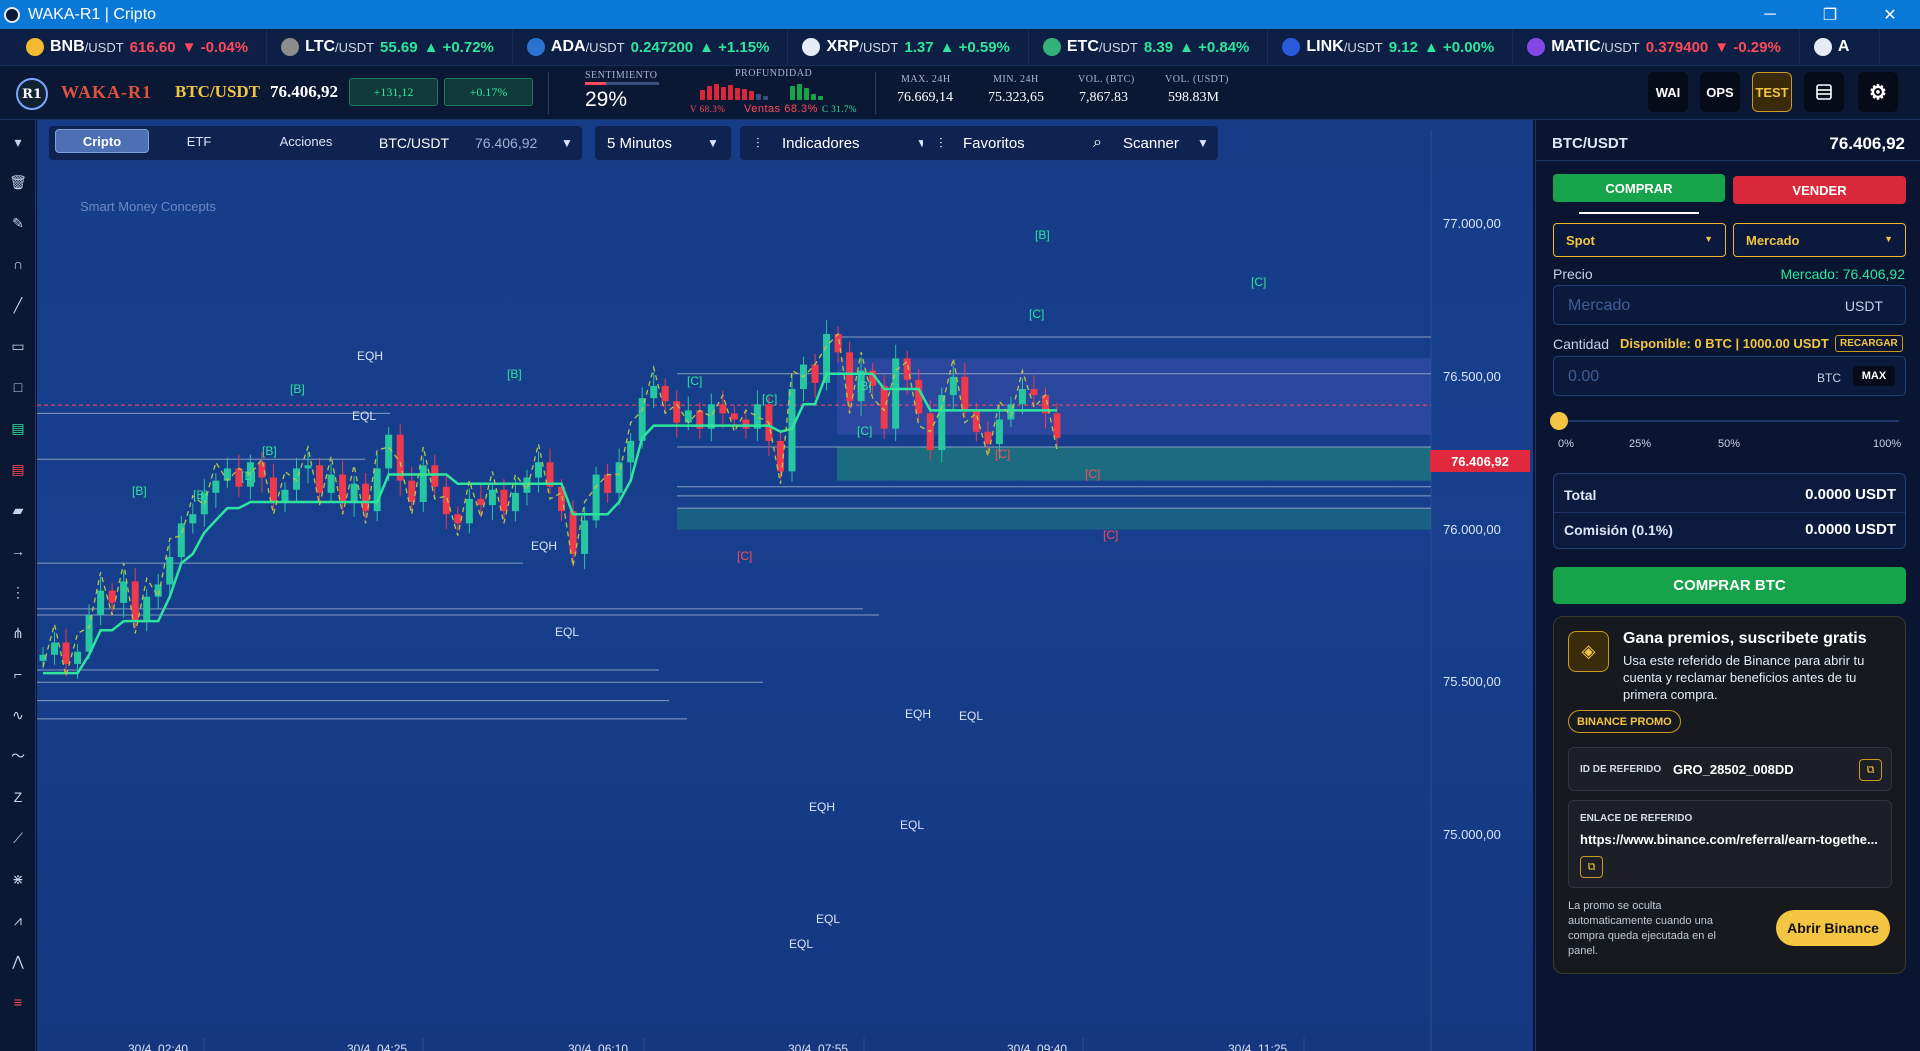 This screenshot has width=1920, height=1051. What do you see at coordinates (199, 141) in the screenshot?
I see `segment-etf: ETF` at bounding box center [199, 141].